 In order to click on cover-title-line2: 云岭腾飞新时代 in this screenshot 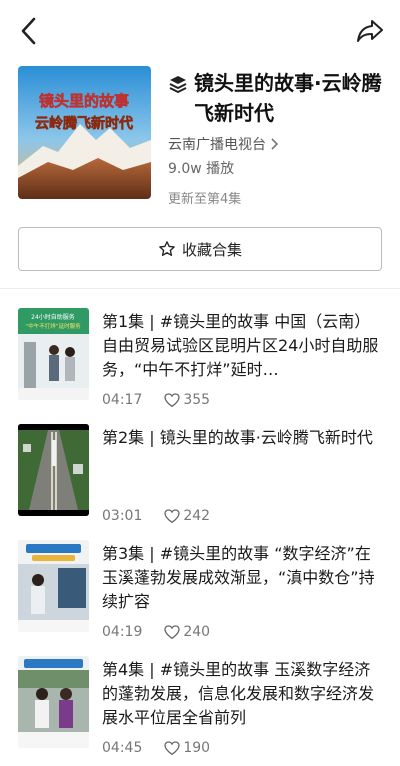, I will do `click(84, 123)`.